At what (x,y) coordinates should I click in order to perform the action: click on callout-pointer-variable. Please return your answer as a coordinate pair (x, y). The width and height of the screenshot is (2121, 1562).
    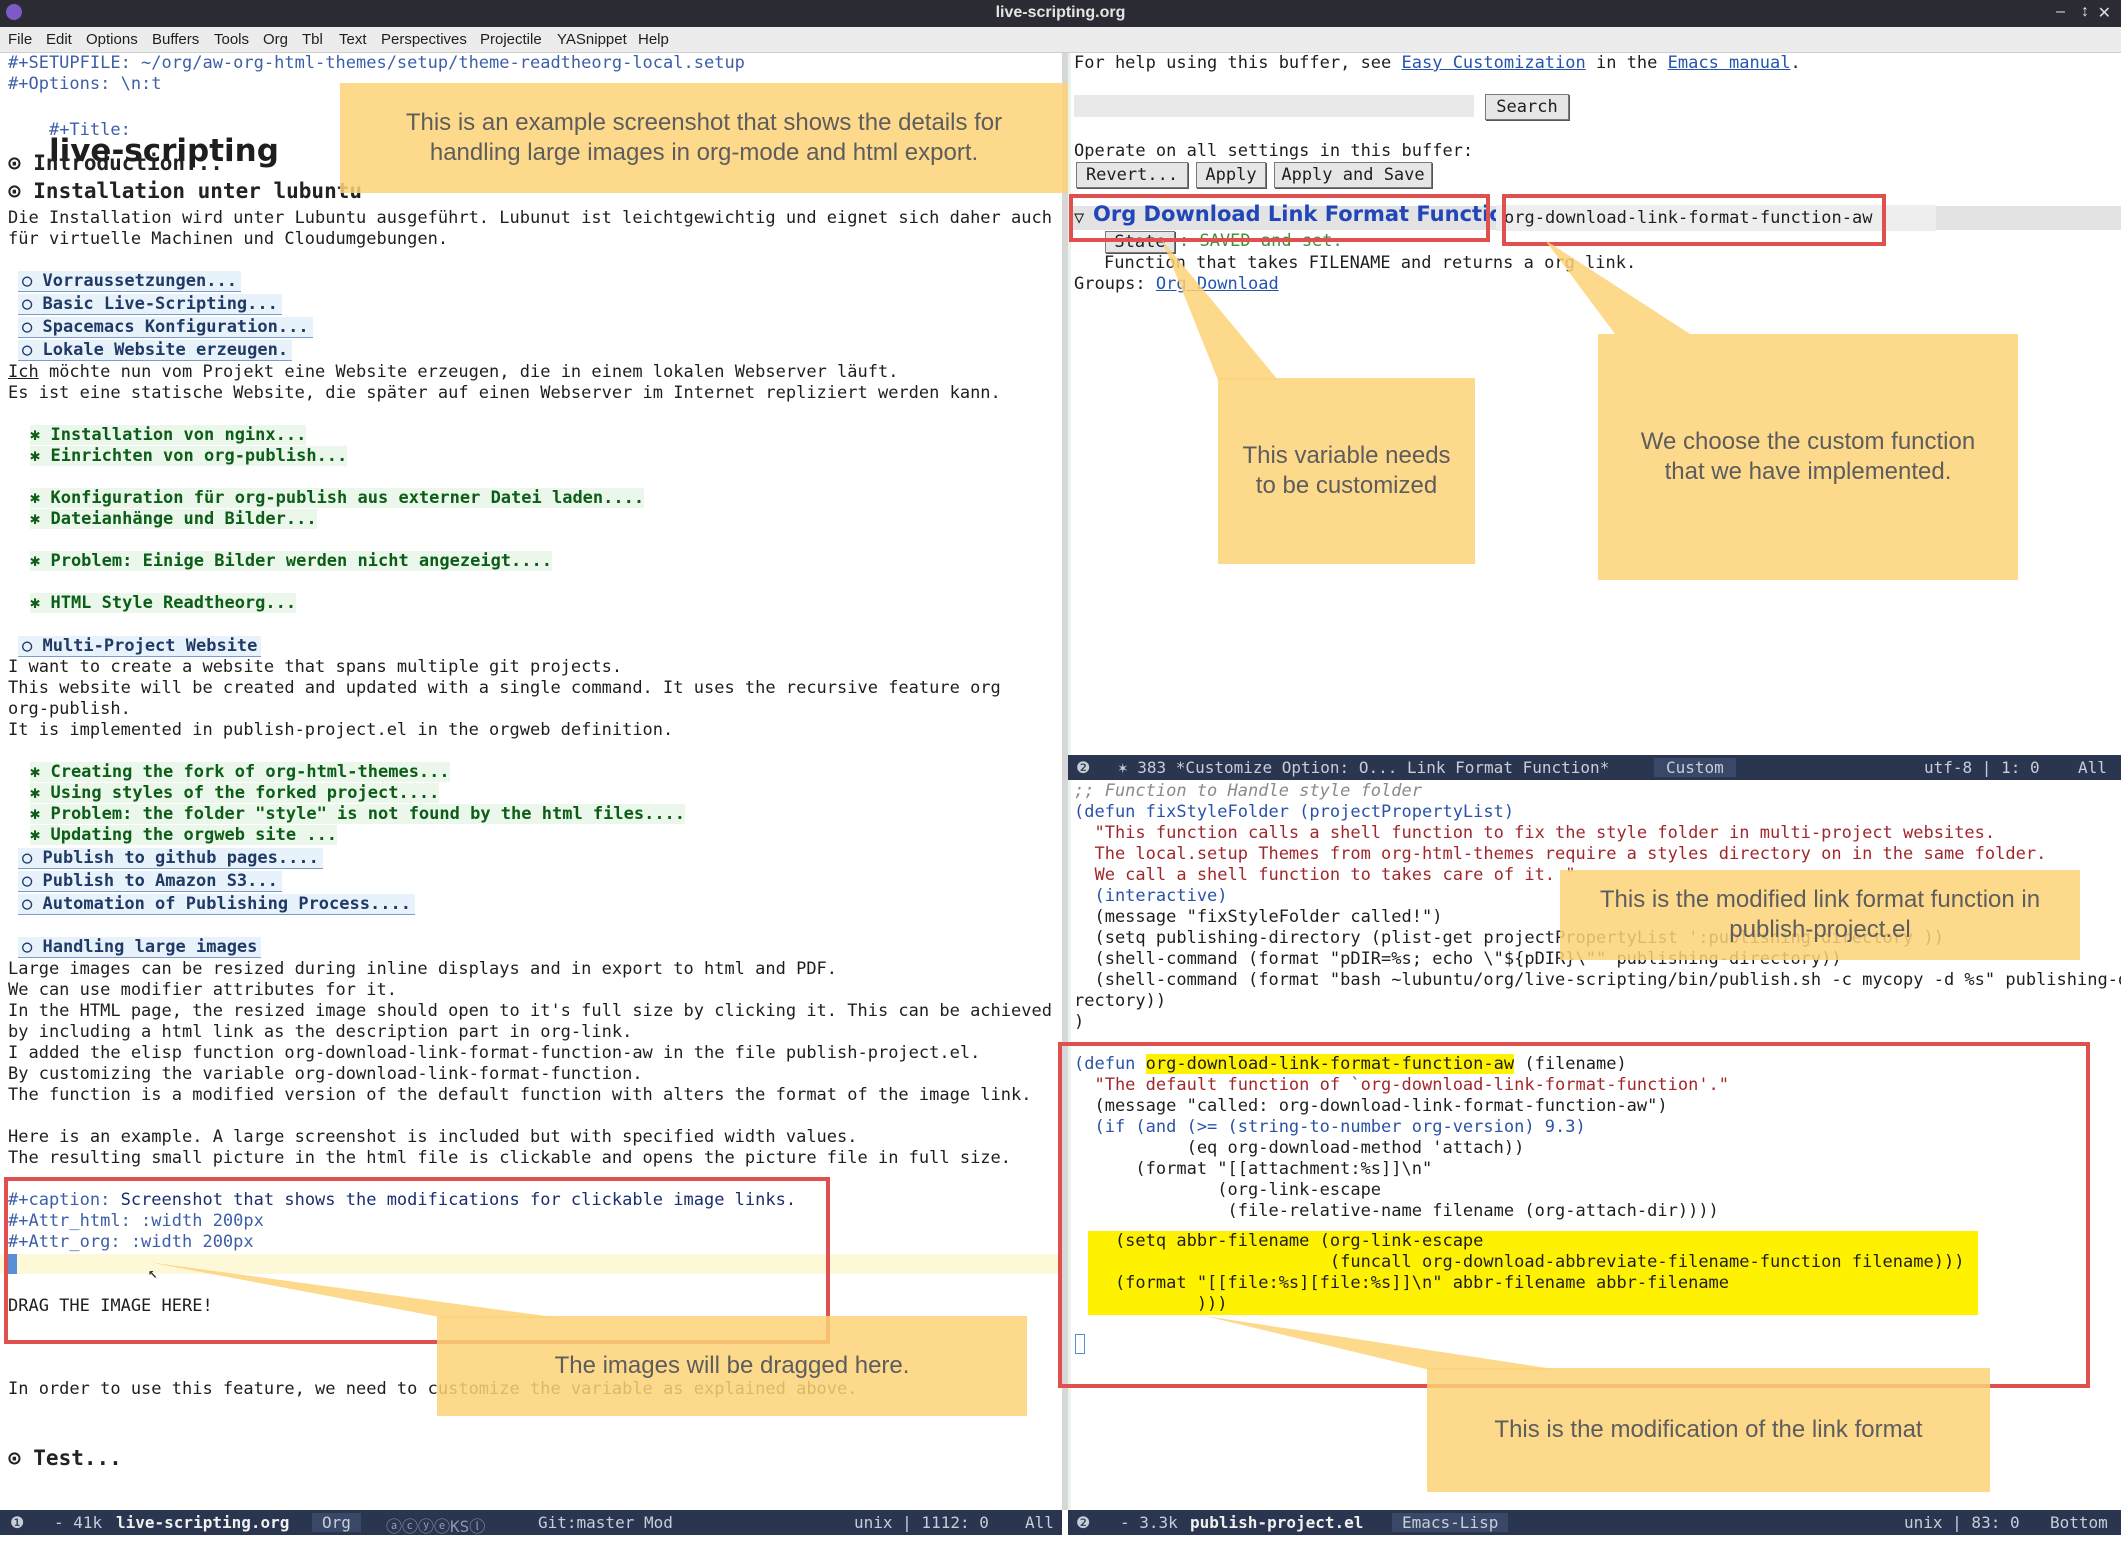
    Looking at the image, I should click on (1220, 310).